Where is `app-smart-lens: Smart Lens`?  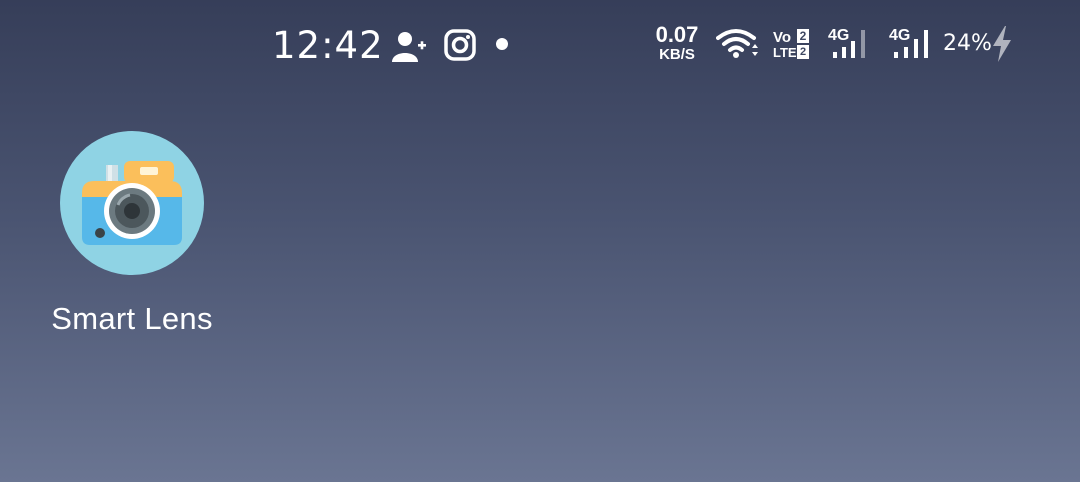
app-smart-lens: Smart Lens is located at coordinates (132, 234).